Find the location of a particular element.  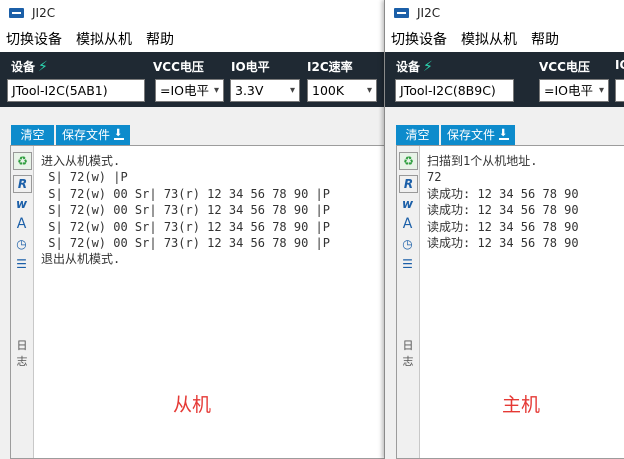

device-field: JTool-I2C(8B9C) is located at coordinates (454, 90).